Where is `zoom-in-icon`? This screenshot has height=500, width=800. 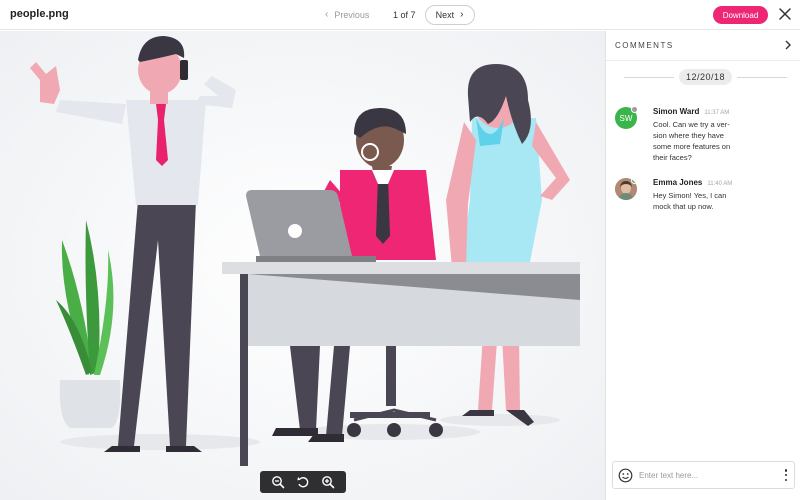
zoom-in-icon is located at coordinates (328, 482).